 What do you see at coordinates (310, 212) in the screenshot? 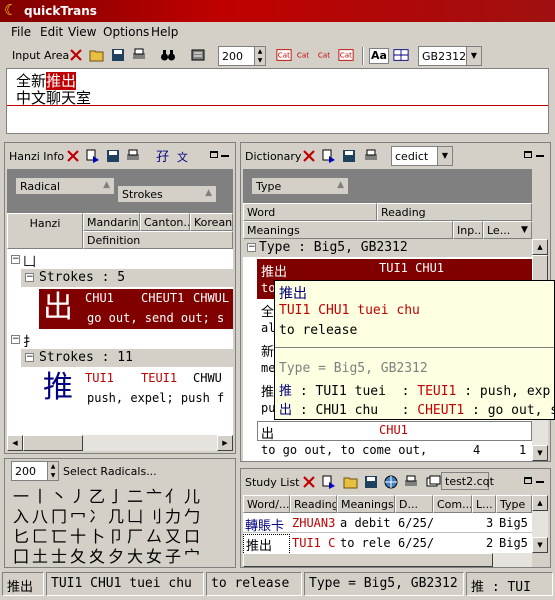
I see `col-word: Word` at bounding box center [310, 212].